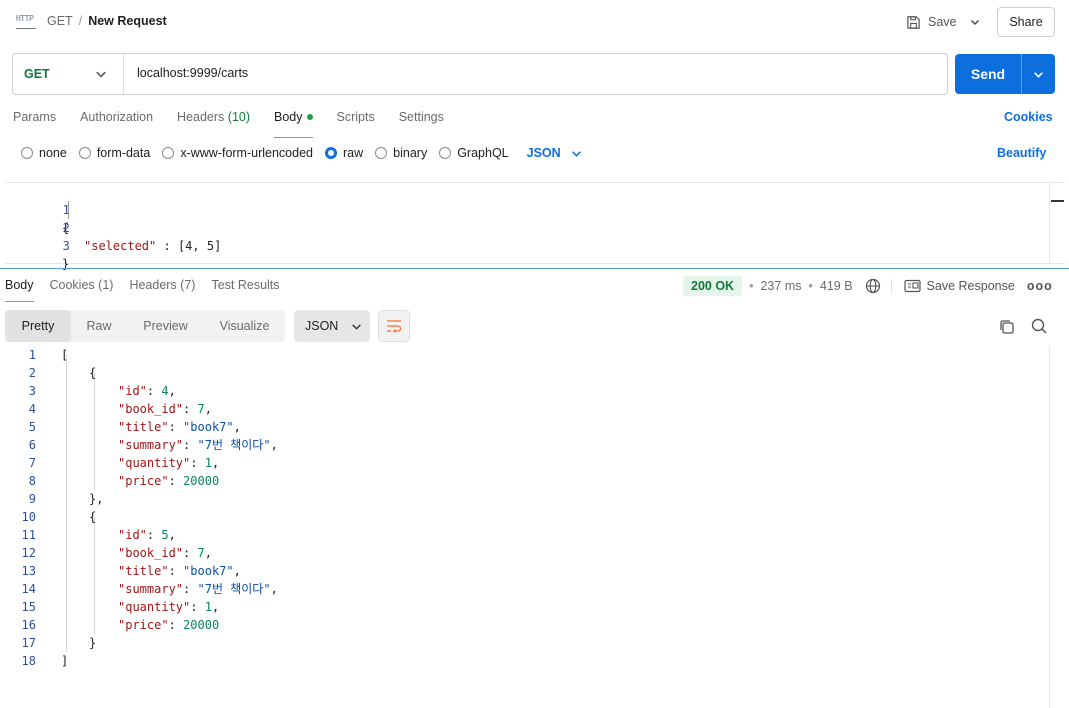 This screenshot has height=708, width=1069. What do you see at coordinates (66, 264) in the screenshot?
I see `code-text: }` at bounding box center [66, 264].